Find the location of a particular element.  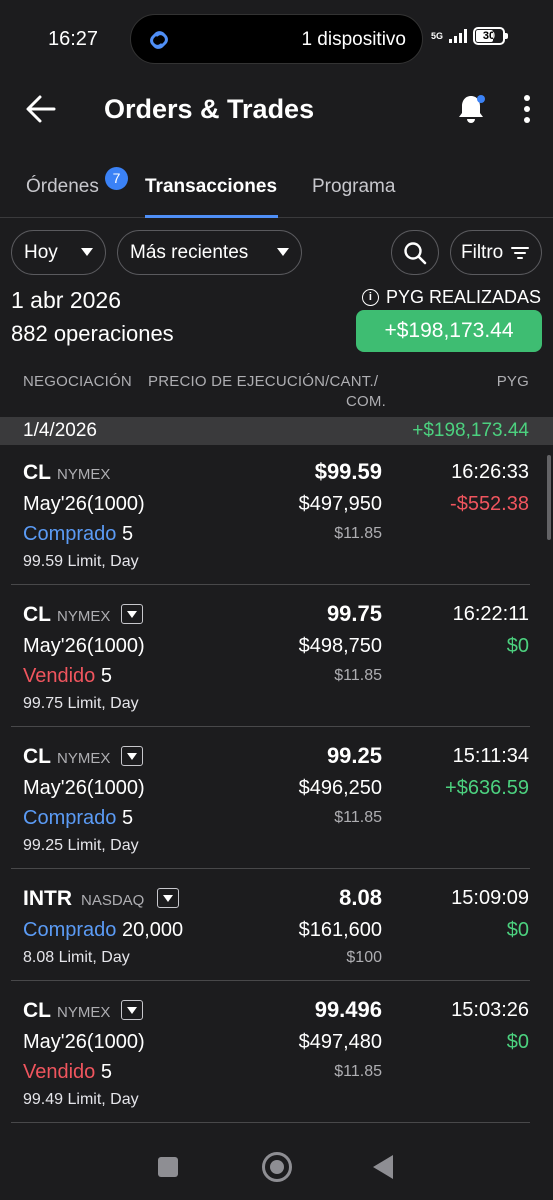

trade-price: 8.08 is located at coordinates (360, 897).